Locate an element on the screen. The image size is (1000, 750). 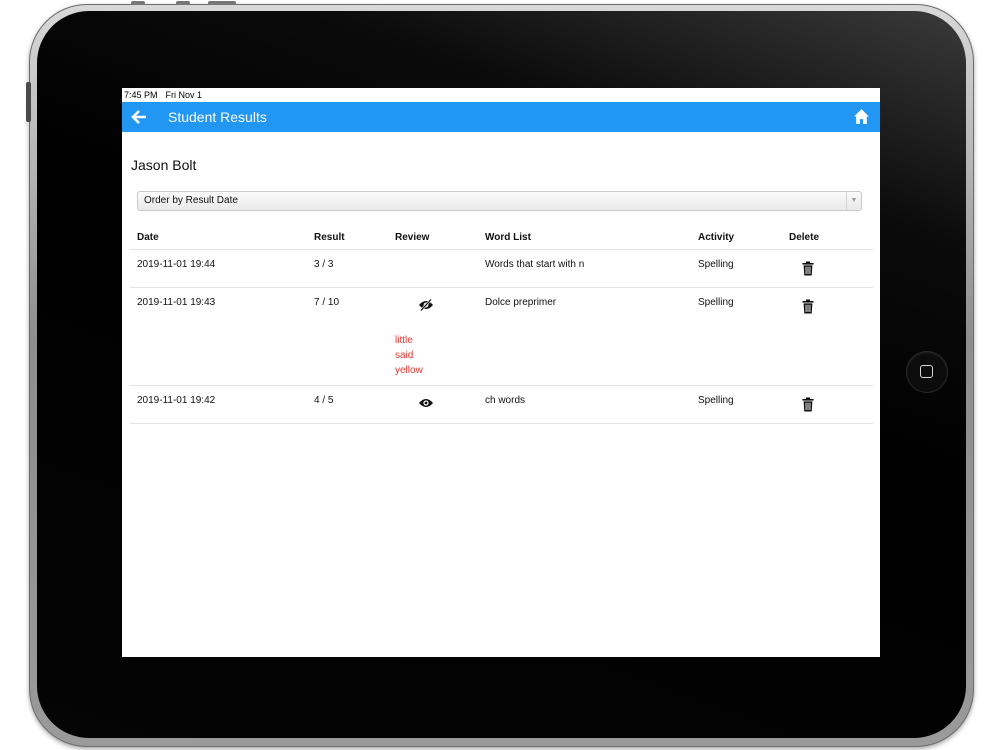
home-icon is located at coordinates (861, 116).